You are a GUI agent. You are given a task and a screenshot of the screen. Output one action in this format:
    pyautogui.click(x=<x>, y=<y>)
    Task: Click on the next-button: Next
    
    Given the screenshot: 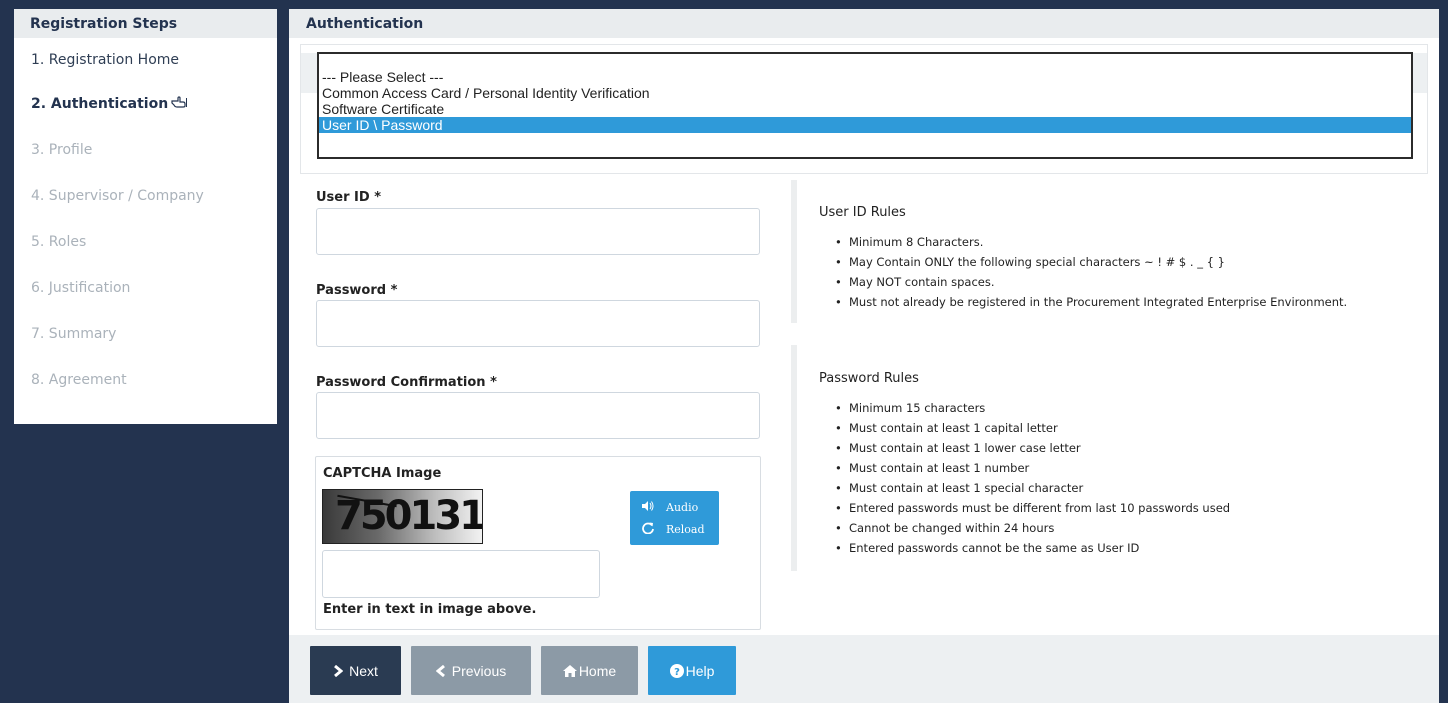 What is the action you would take?
    pyautogui.click(x=355, y=670)
    